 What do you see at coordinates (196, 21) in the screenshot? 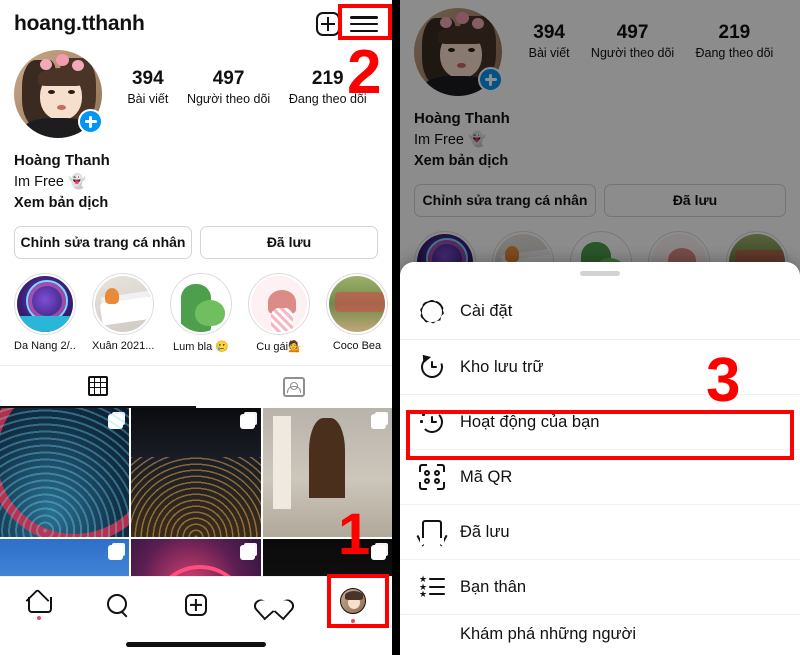
I see `profile-header: hoang.tthanh` at bounding box center [196, 21].